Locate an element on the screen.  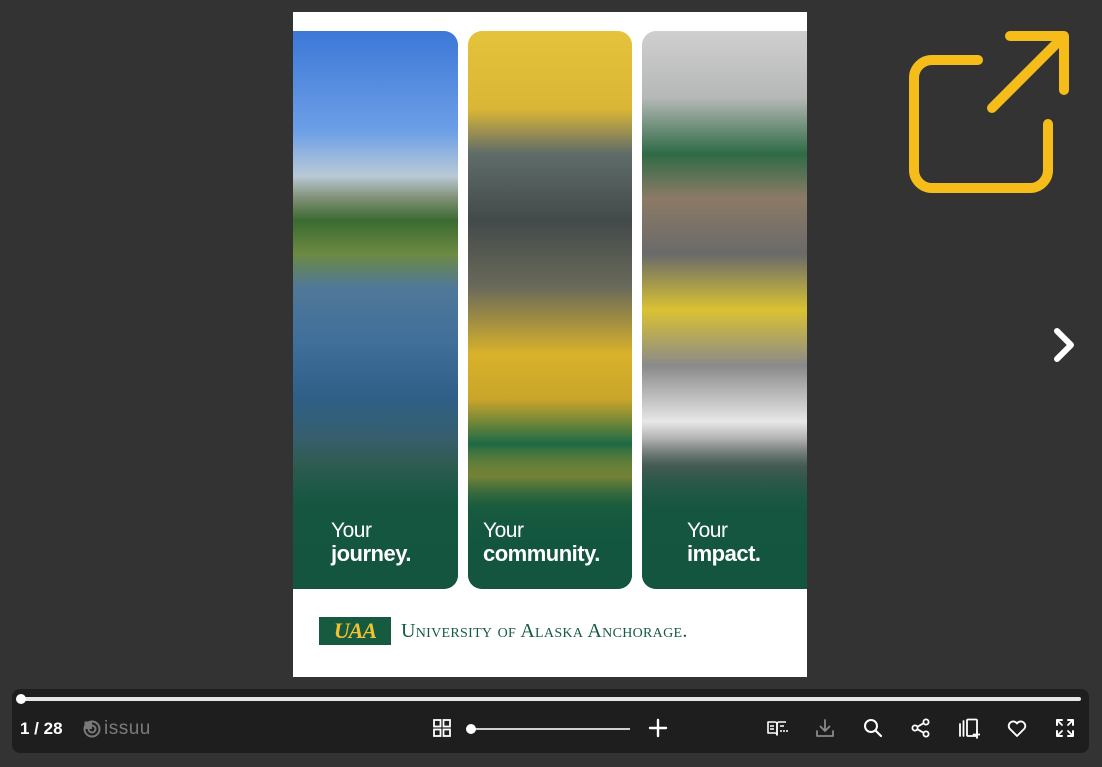
add-to-stack-icon is located at coordinates (970, 728).